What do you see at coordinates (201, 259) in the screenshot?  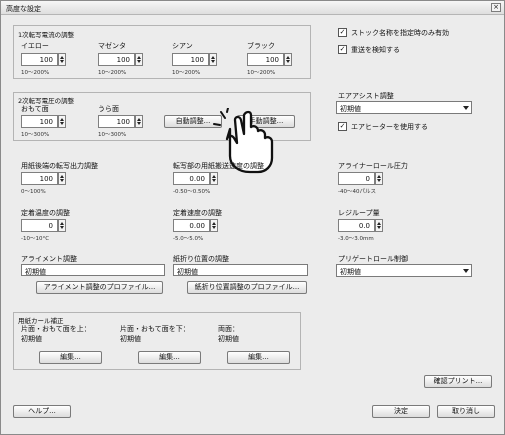 I see `fold-label: 紙折り位置の調整` at bounding box center [201, 259].